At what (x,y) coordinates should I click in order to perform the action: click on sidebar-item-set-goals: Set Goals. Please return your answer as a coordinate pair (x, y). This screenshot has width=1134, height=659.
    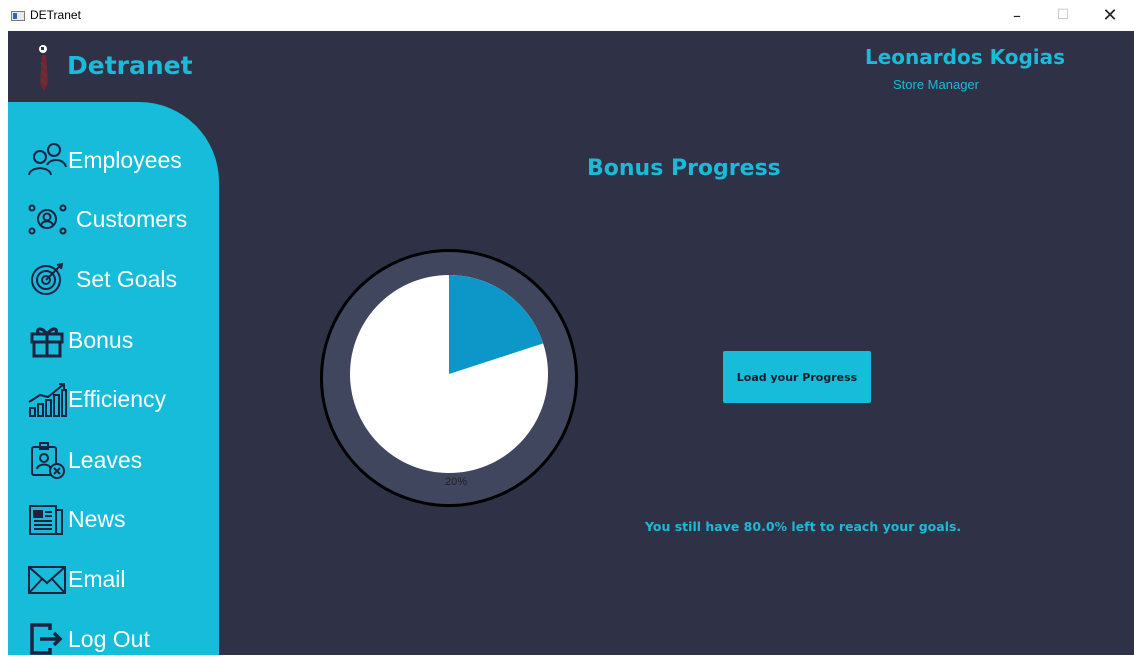
    Looking at the image, I should click on (101, 279).